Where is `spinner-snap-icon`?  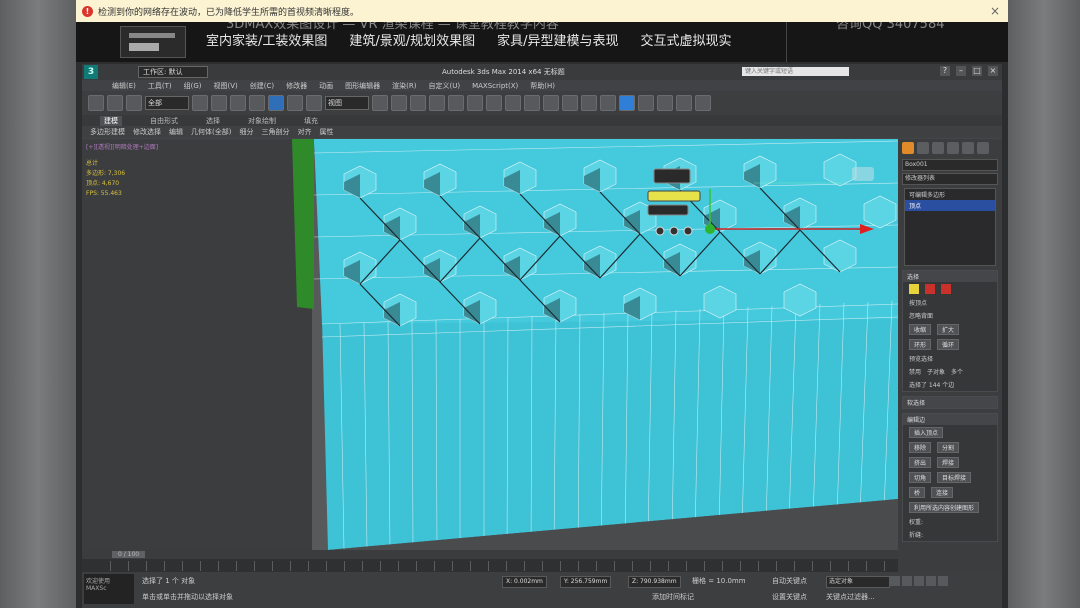
spinner-snap-icon is located at coordinates (494, 103).